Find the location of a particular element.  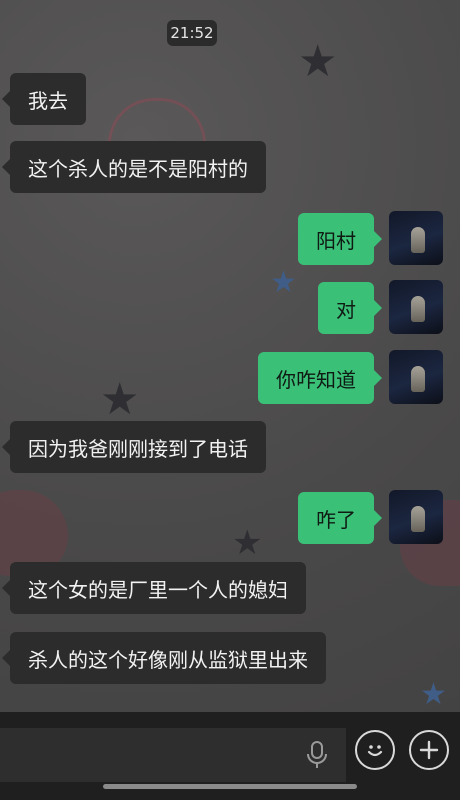

message-text: 你咋知道 is located at coordinates (316, 379).